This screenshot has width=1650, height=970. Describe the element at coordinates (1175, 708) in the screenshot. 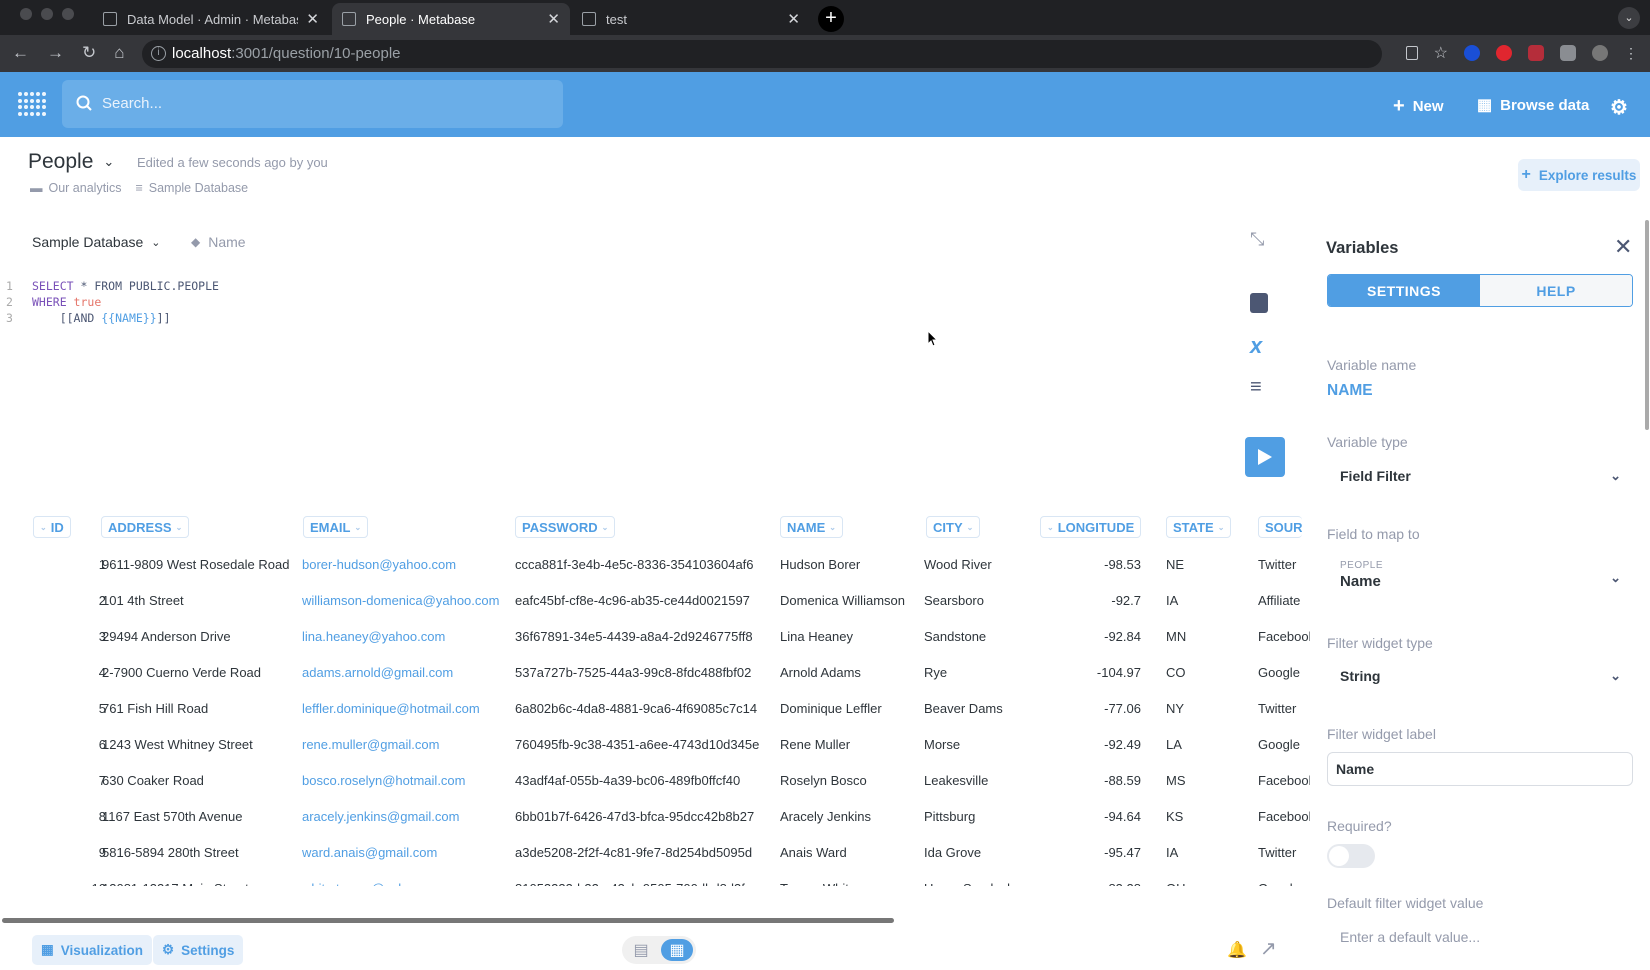

I see `table-cell-state: NY` at that location.